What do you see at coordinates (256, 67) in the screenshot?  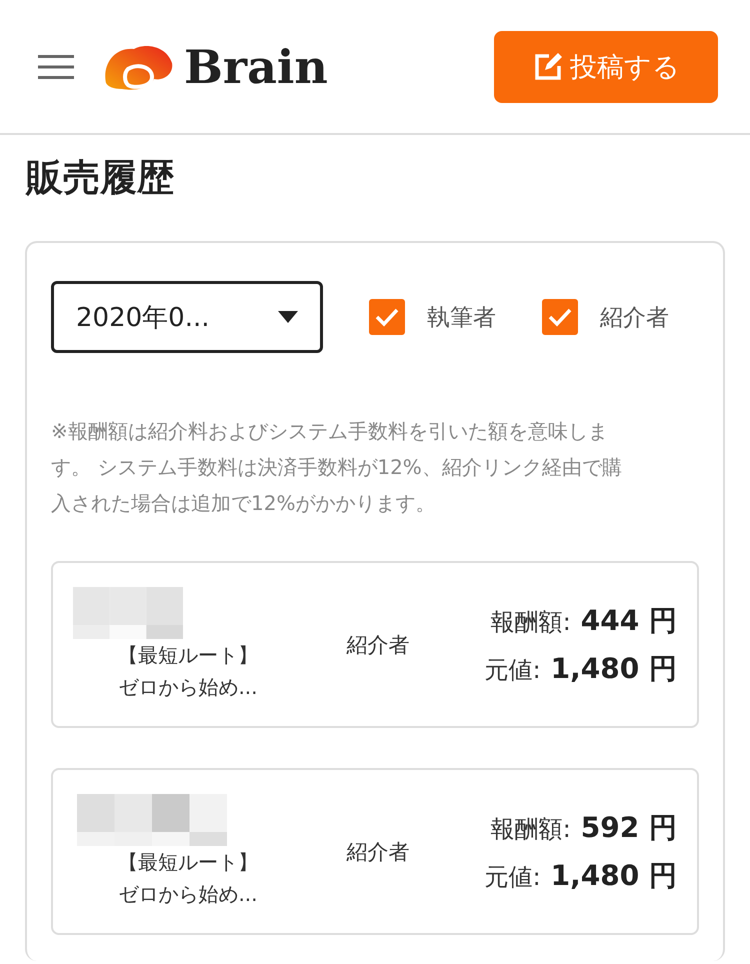 I see `logo-text: Brain` at bounding box center [256, 67].